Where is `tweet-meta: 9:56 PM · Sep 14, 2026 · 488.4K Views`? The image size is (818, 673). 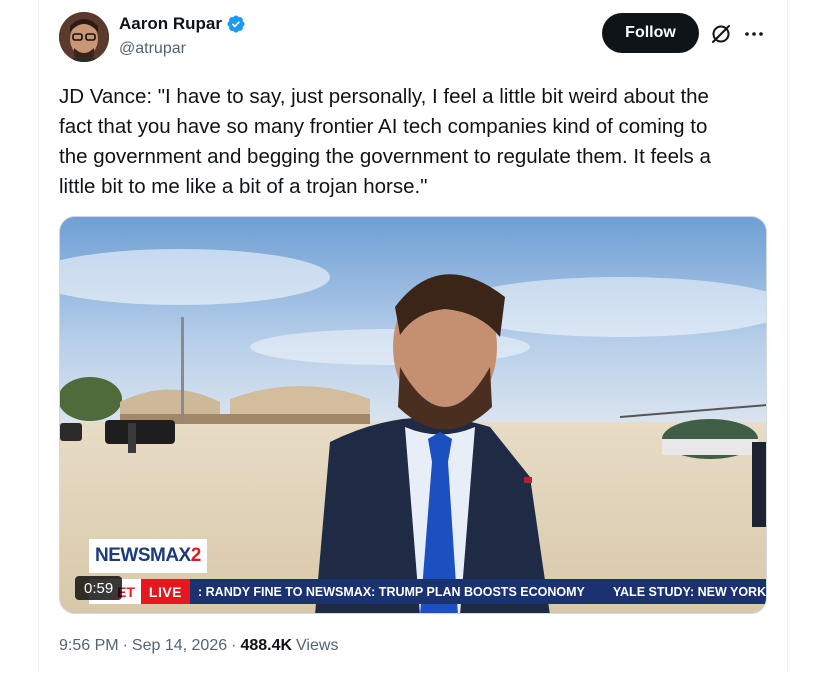
tweet-meta: 9:56 PM · Sep 14, 2026 · 488.4K Views is located at coordinates (198, 646).